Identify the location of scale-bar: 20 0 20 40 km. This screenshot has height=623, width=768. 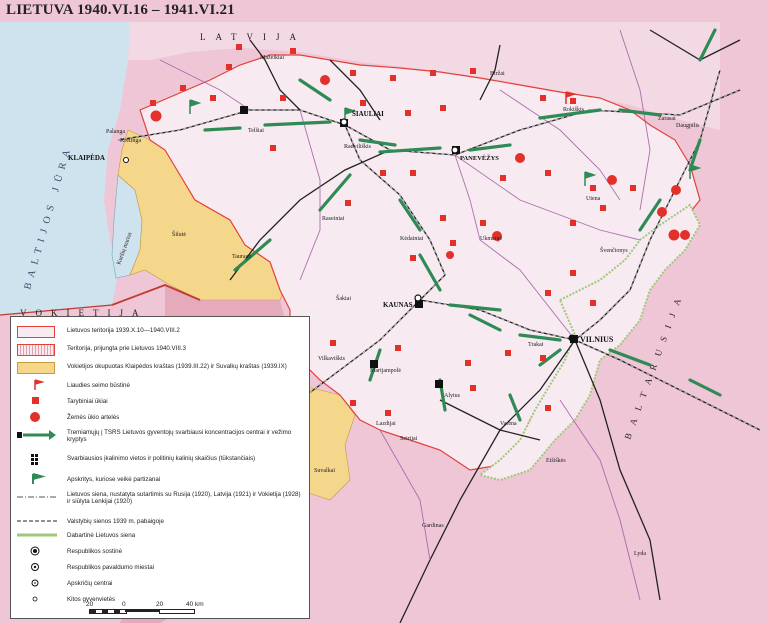
(146, 610).